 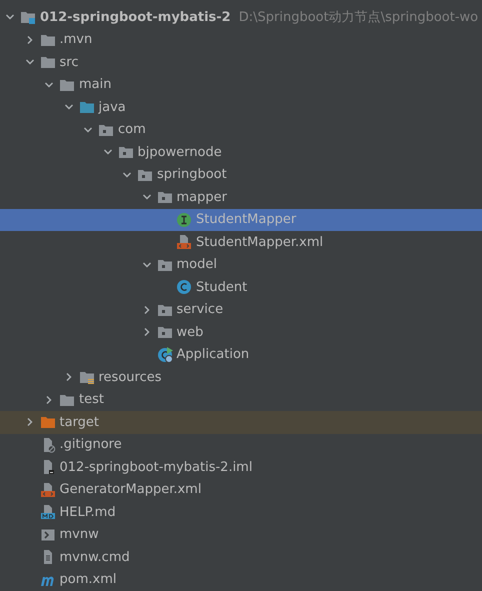 I want to click on tree-item: bjpowernode, so click(x=241, y=152).